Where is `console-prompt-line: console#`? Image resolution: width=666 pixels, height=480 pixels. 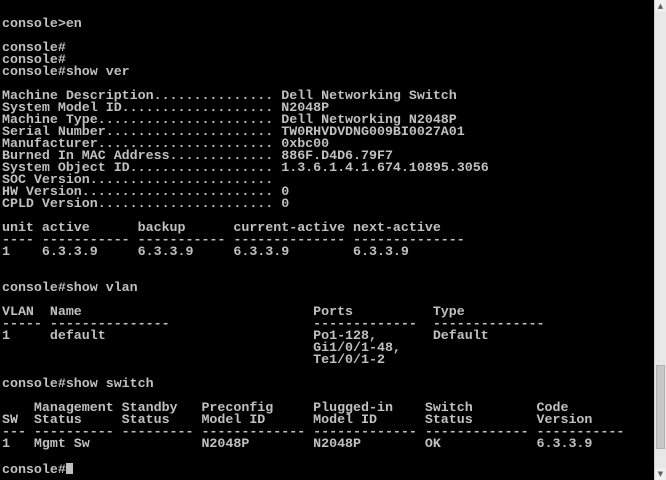
console-prompt-line: console# is located at coordinates (313, 470).